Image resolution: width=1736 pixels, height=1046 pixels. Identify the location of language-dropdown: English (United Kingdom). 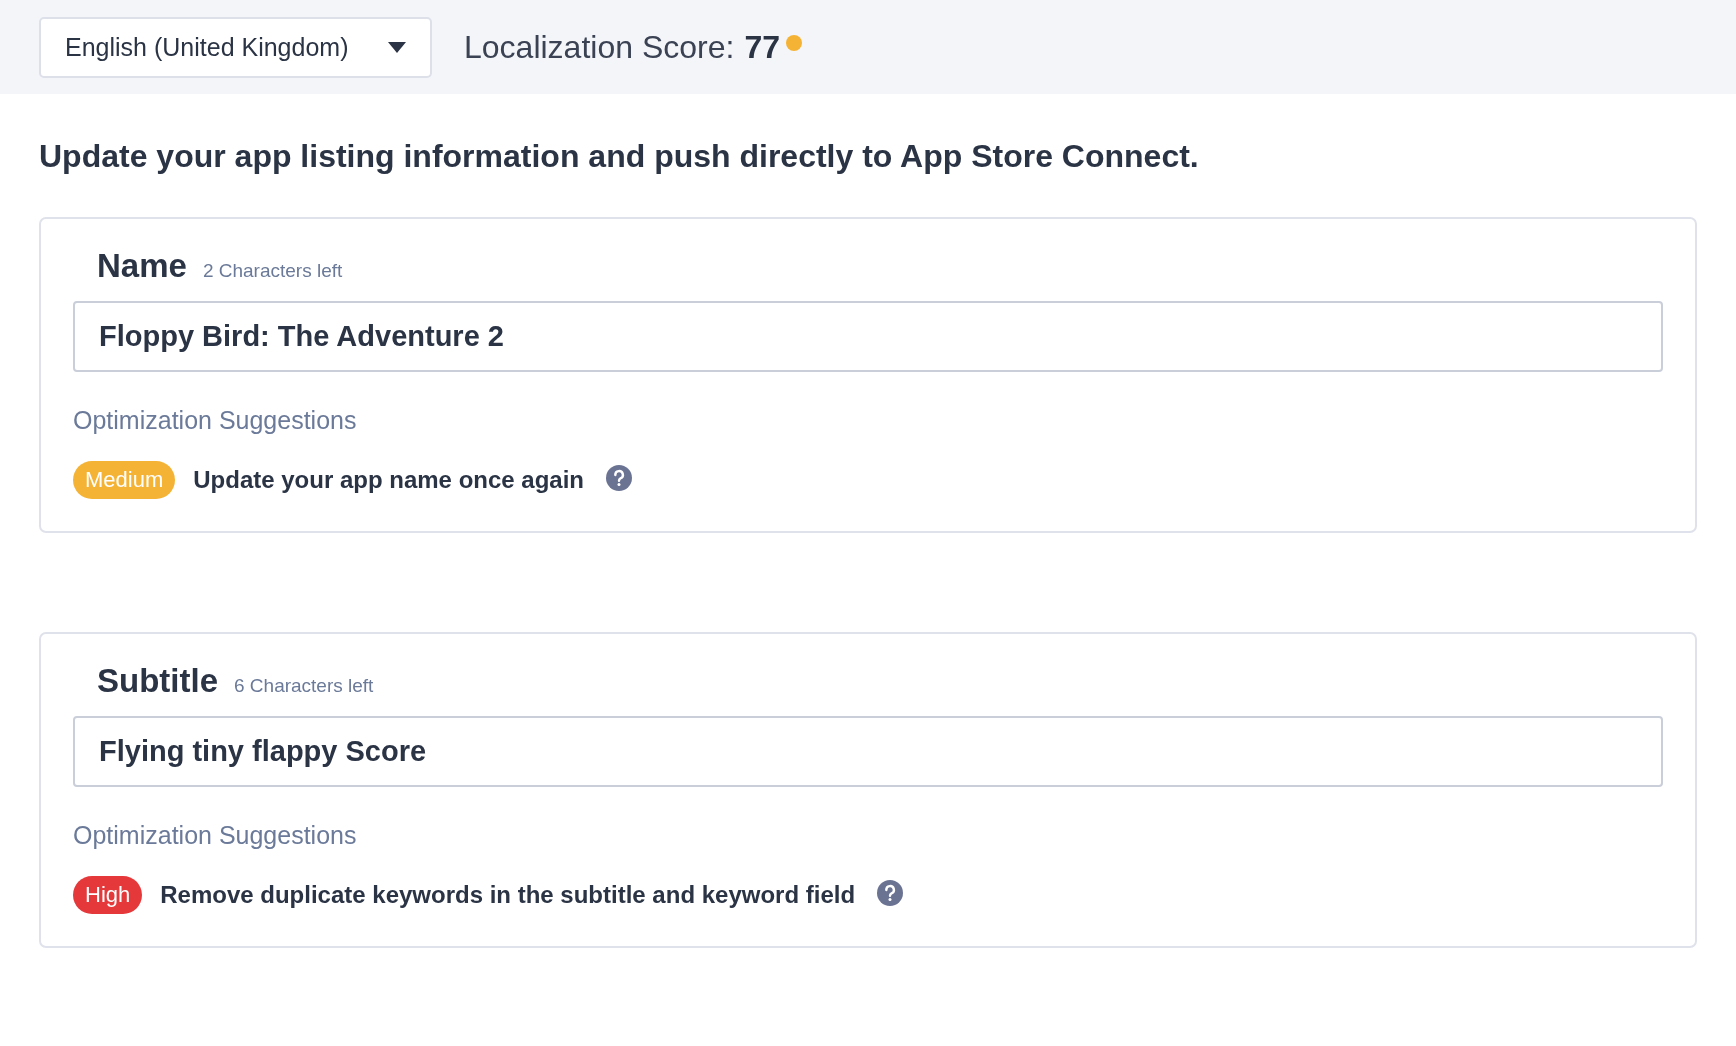
(235, 47).